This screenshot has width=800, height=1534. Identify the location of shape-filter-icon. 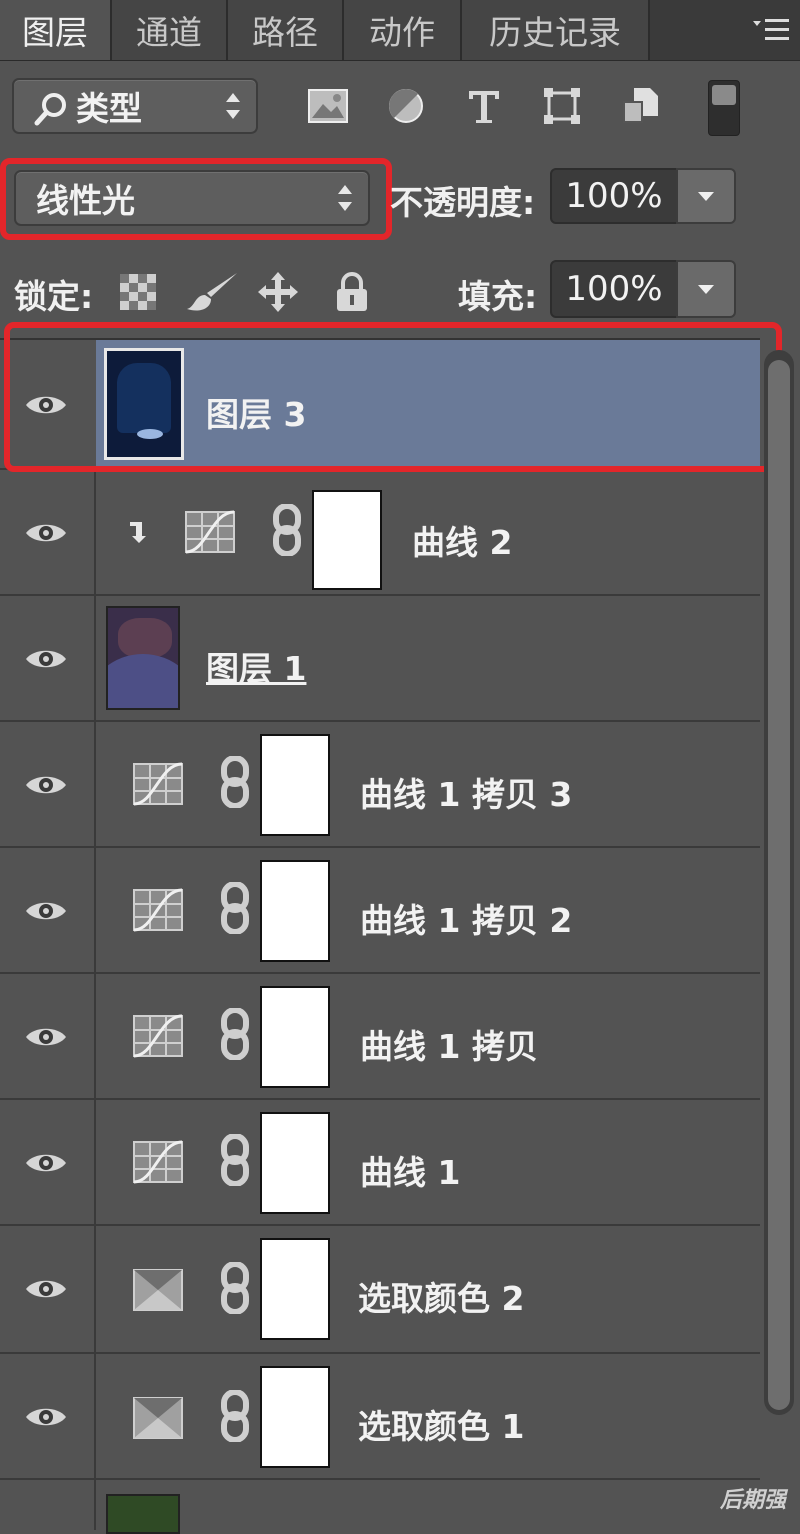
(562, 106).